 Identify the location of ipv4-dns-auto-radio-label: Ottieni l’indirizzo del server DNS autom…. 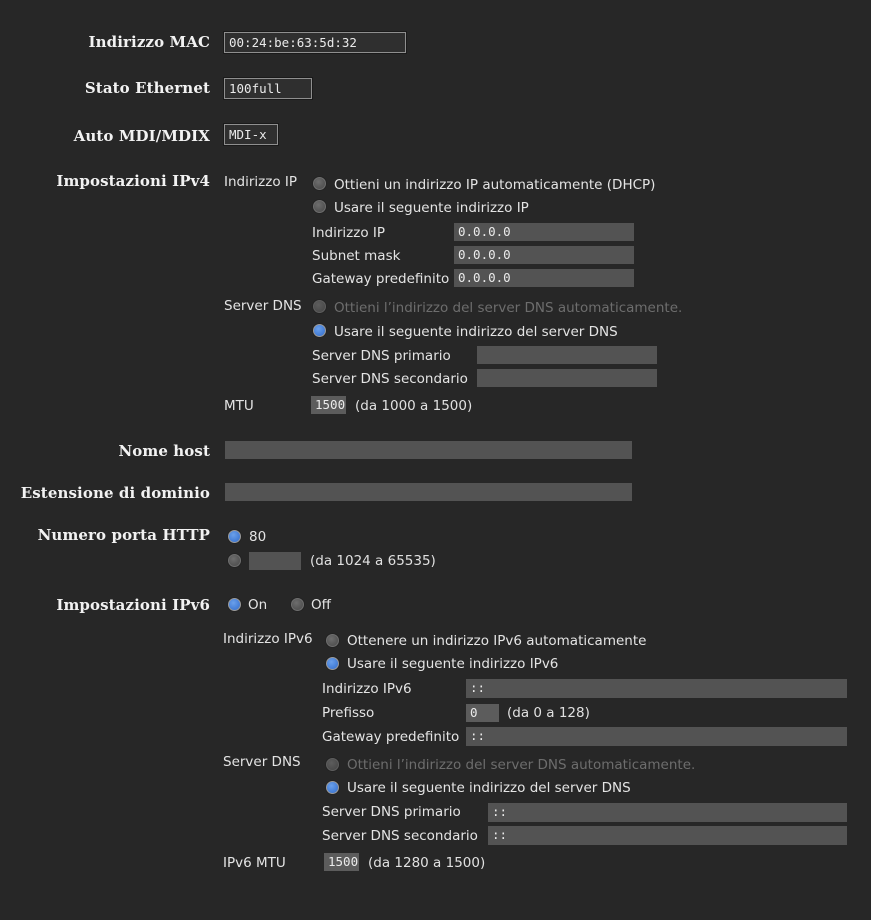
(508, 308).